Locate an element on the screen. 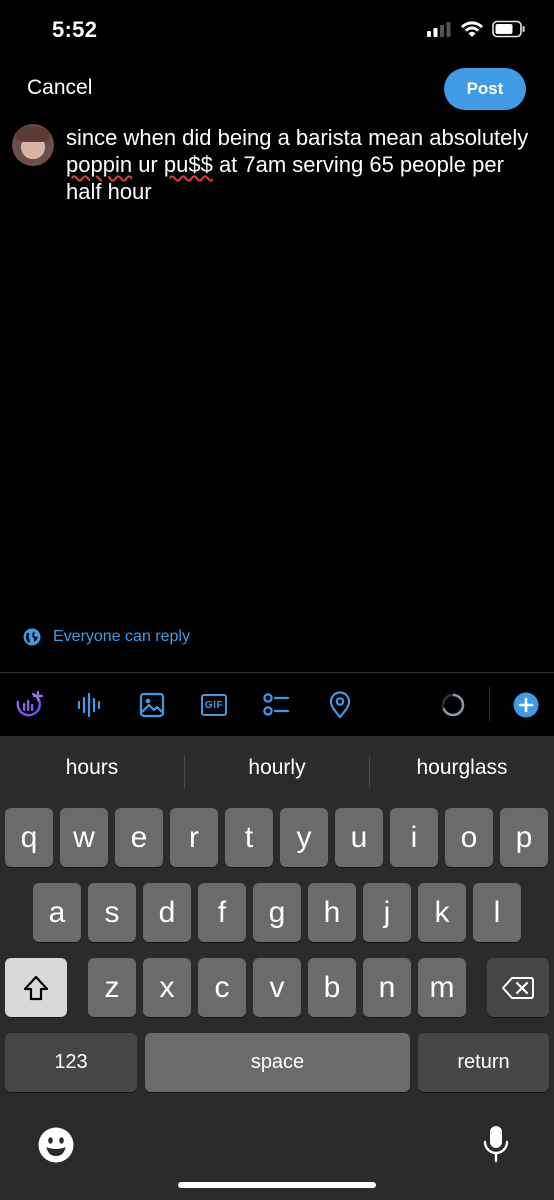 This screenshot has width=554, height=1200. key-z: z is located at coordinates (112, 987).